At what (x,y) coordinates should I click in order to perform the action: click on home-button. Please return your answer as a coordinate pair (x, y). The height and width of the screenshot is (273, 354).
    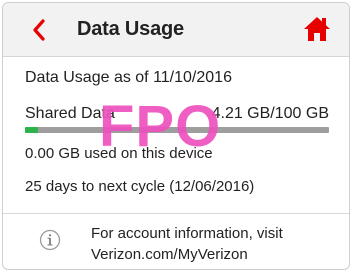
    Looking at the image, I should click on (317, 29).